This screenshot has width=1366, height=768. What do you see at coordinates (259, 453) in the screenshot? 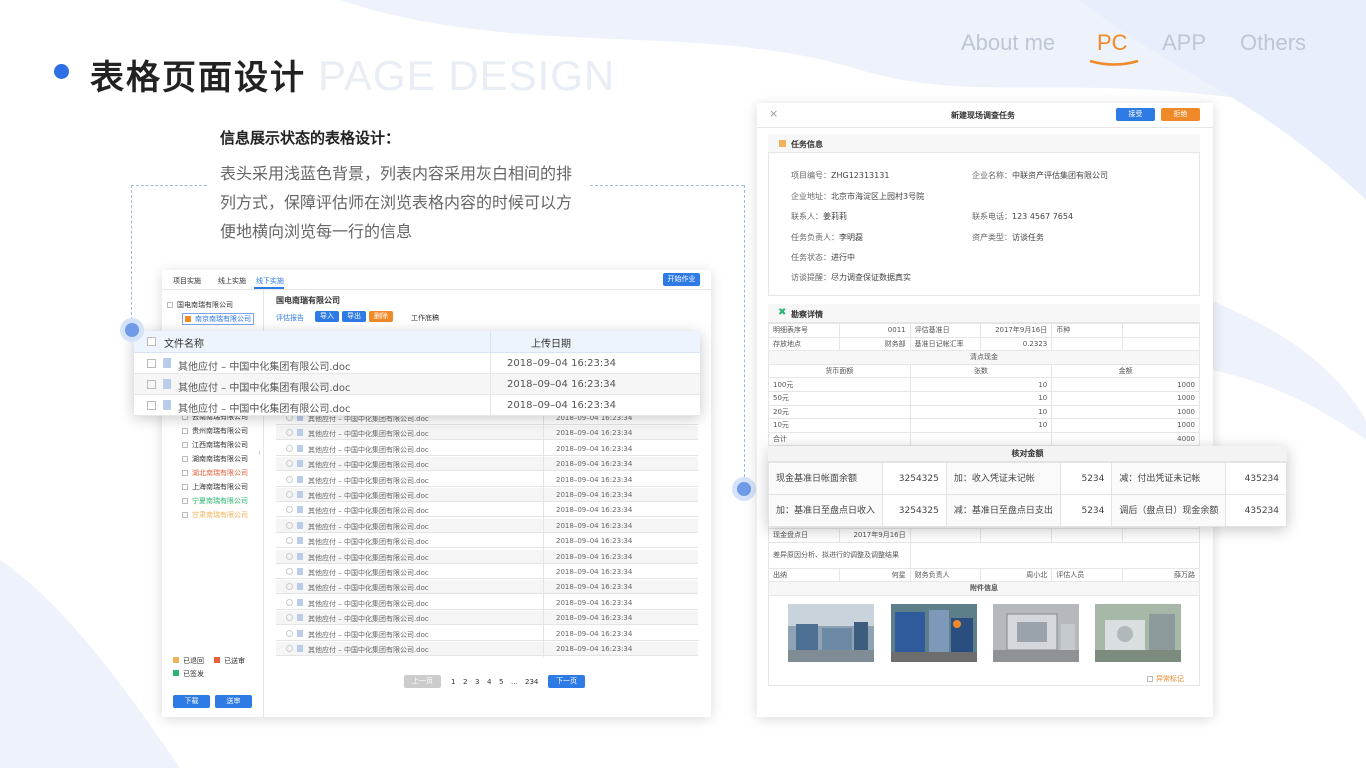
I see `collapse-arrow-icon: ‹` at bounding box center [259, 453].